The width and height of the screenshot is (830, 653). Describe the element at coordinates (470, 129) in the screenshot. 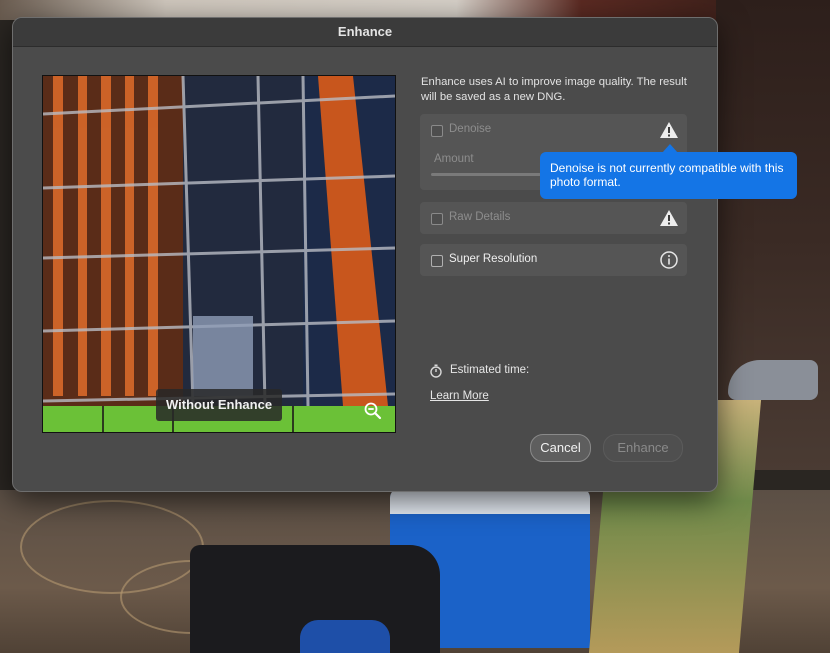

I see `denoise-label: Denoise` at that location.